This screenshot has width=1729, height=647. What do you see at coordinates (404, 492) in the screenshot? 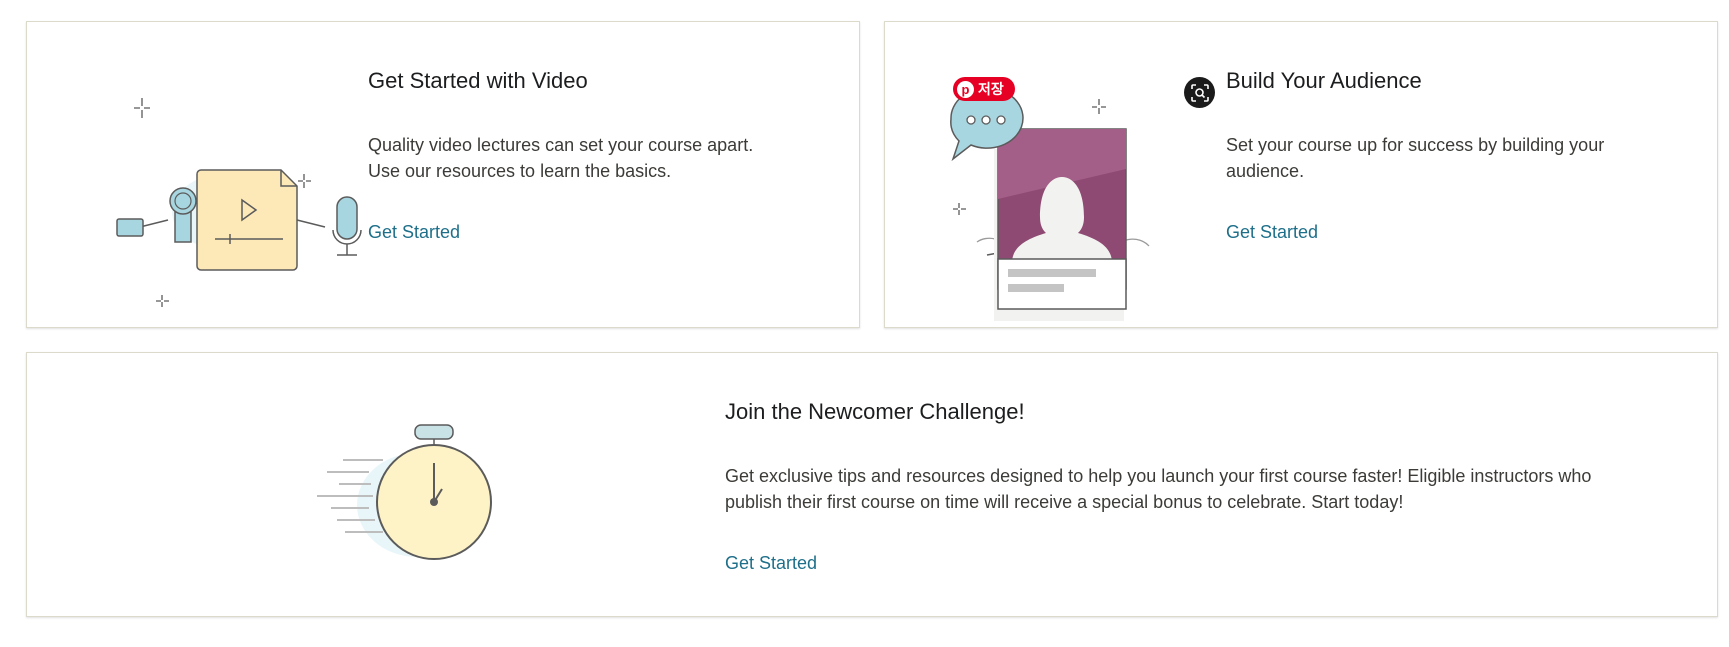
I see `stopwatch-illustration-icon` at bounding box center [404, 492].